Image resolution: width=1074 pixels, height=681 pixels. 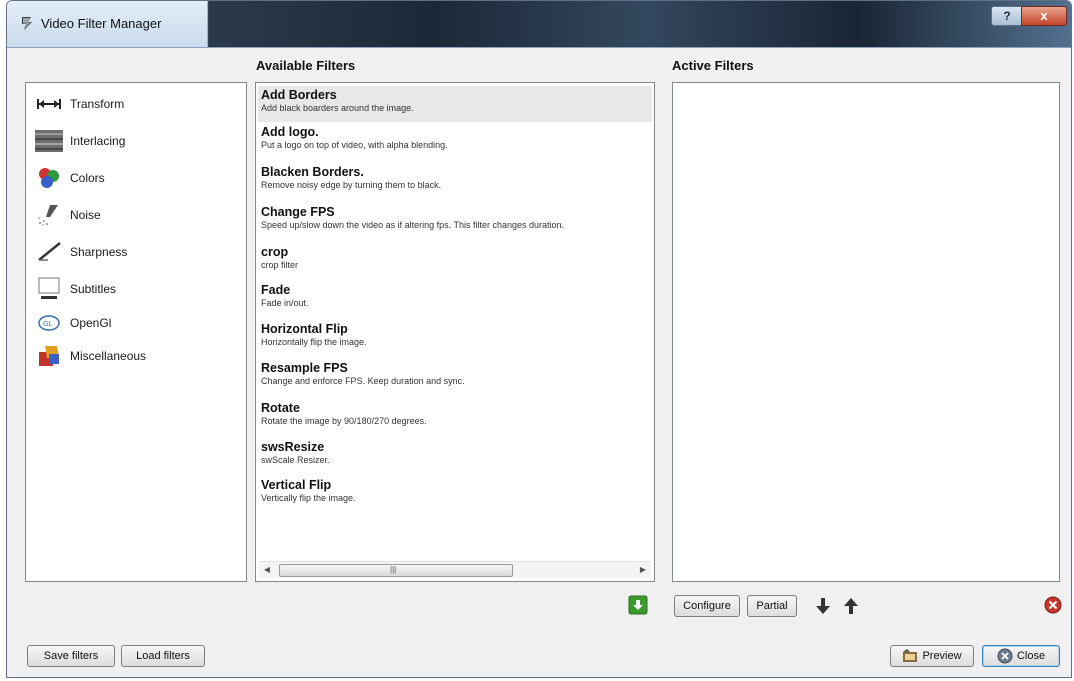 I want to click on category-transform: Transform, so click(x=79, y=104).